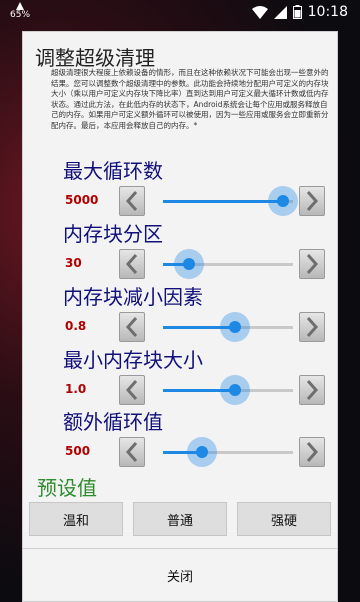  I want to click on close-button: 关闭, so click(180, 575).